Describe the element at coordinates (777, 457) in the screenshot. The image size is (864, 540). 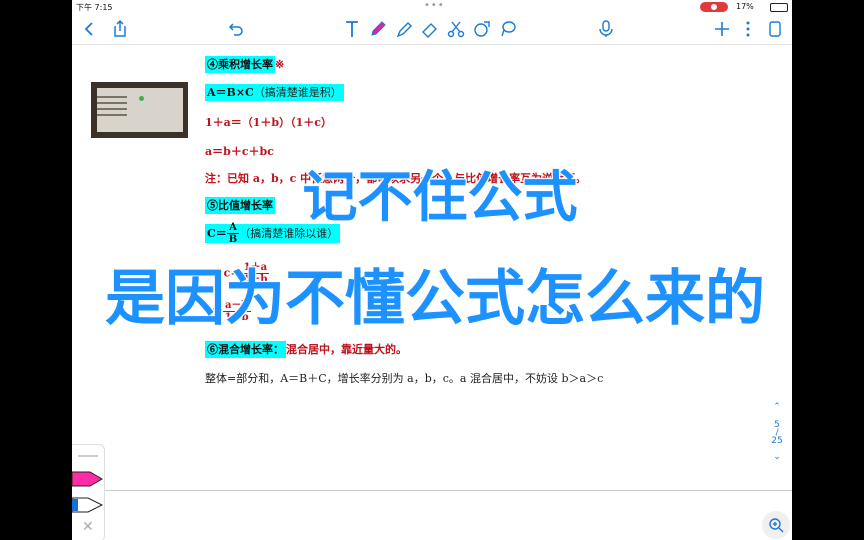
I see `page-down-icon: ⌄` at that location.